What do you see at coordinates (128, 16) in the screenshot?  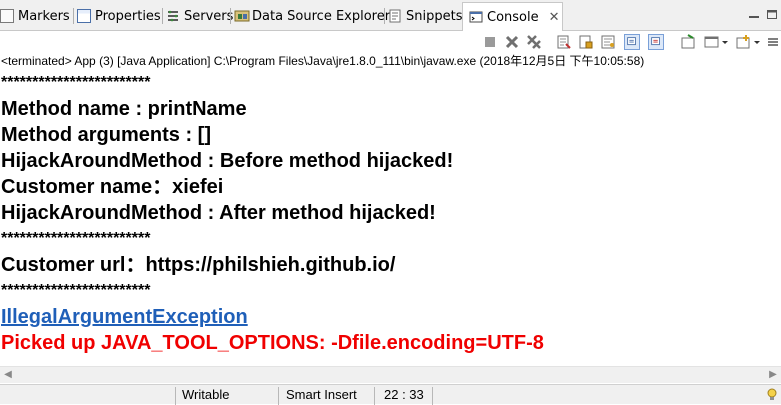 I see `tab-label: Properties` at bounding box center [128, 16].